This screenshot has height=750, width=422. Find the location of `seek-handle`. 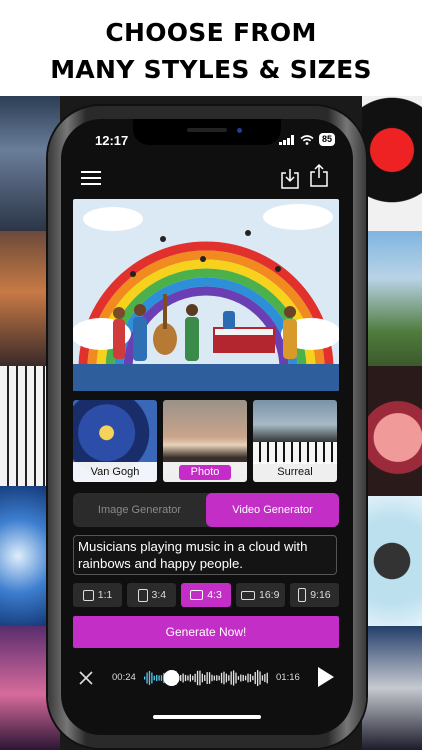

seek-handle is located at coordinates (171, 678).